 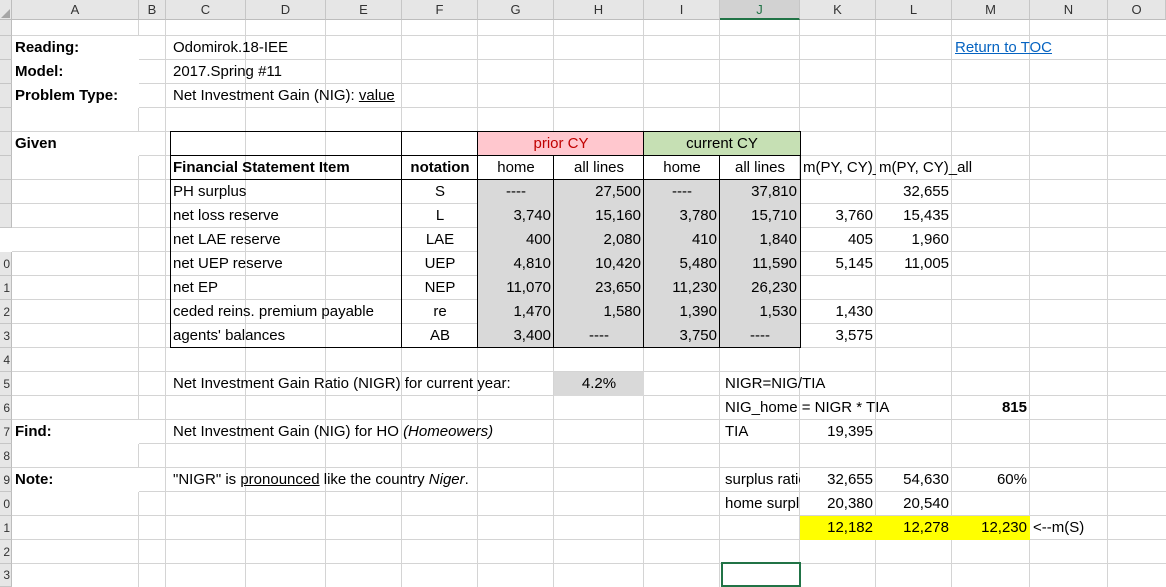 I want to click on column-header-d: D, so click(x=286, y=10).